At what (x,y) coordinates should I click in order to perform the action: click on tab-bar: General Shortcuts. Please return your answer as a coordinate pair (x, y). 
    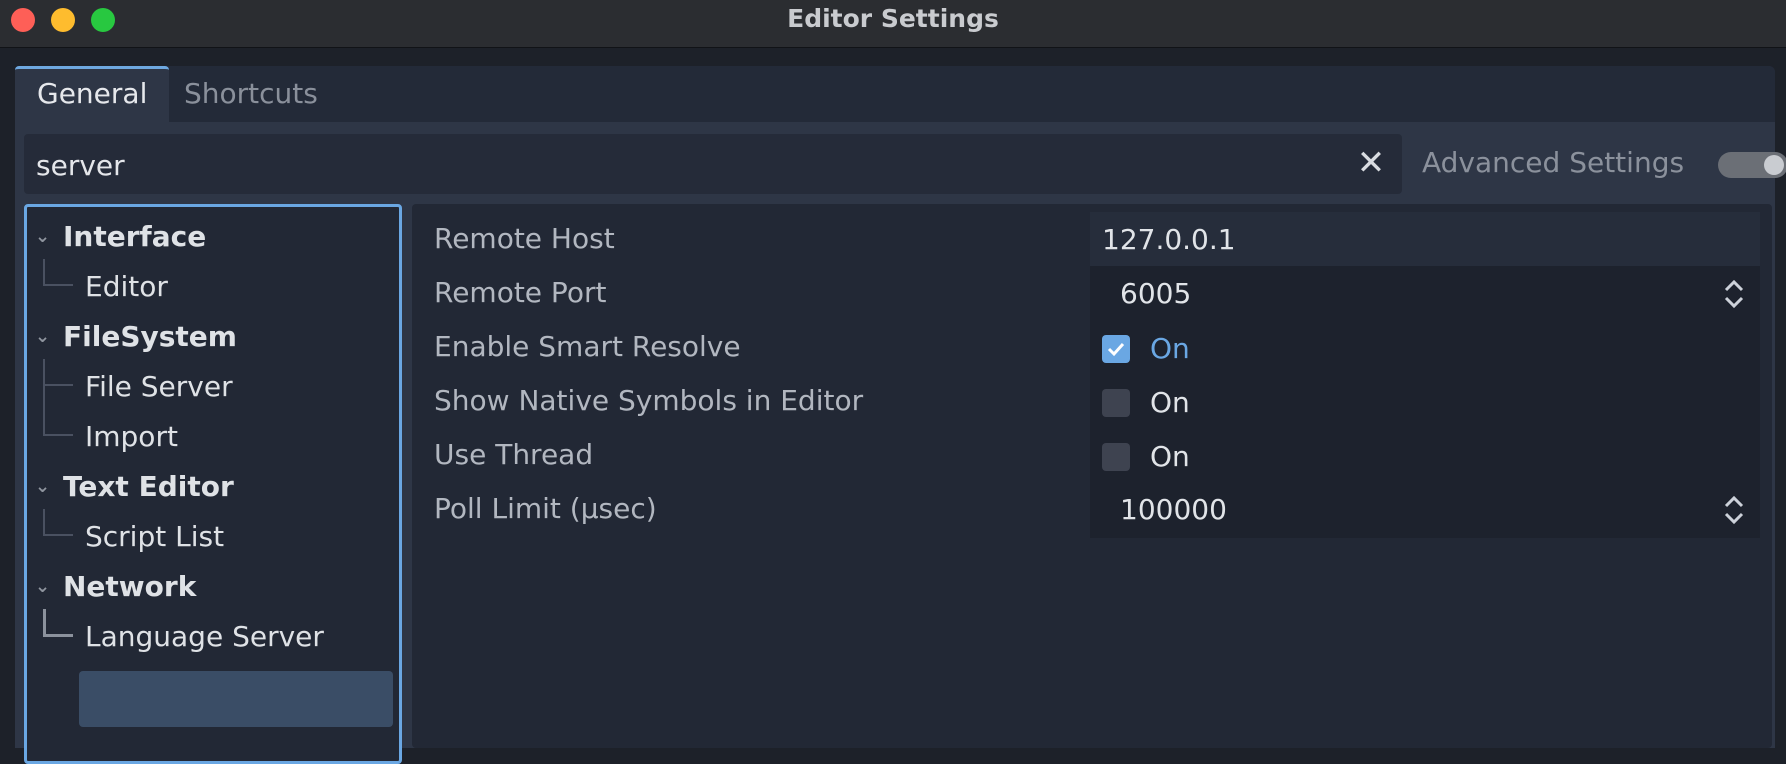
    Looking at the image, I should click on (895, 94).